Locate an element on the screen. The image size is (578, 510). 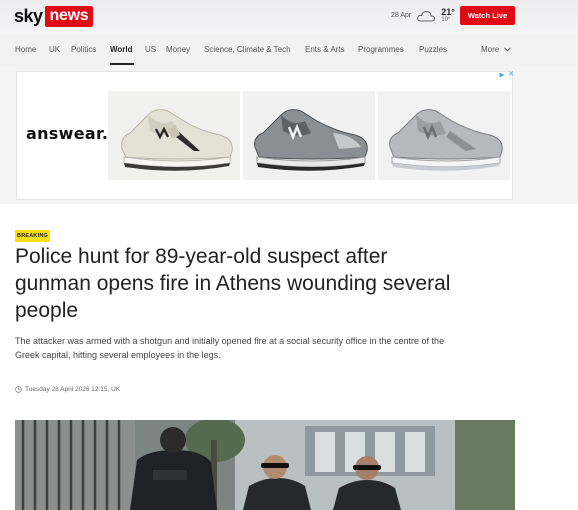
nav-item-programmes: Programmes is located at coordinates (381, 49).